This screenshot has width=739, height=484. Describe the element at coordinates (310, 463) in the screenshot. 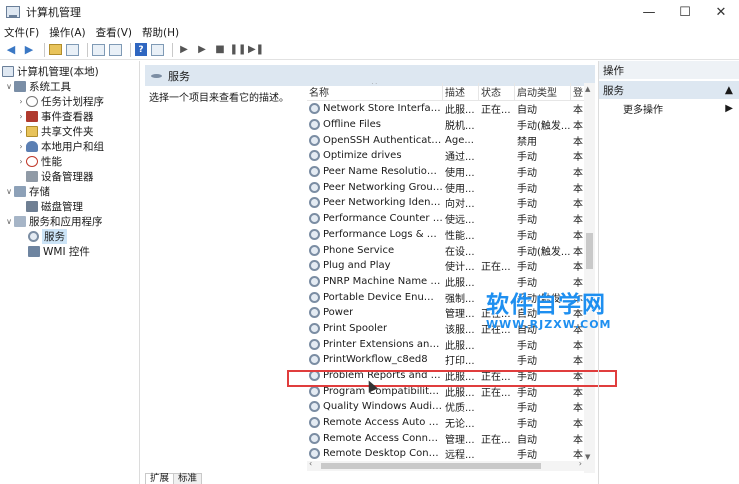

I see `scroll-left-icon: ‹` at that location.